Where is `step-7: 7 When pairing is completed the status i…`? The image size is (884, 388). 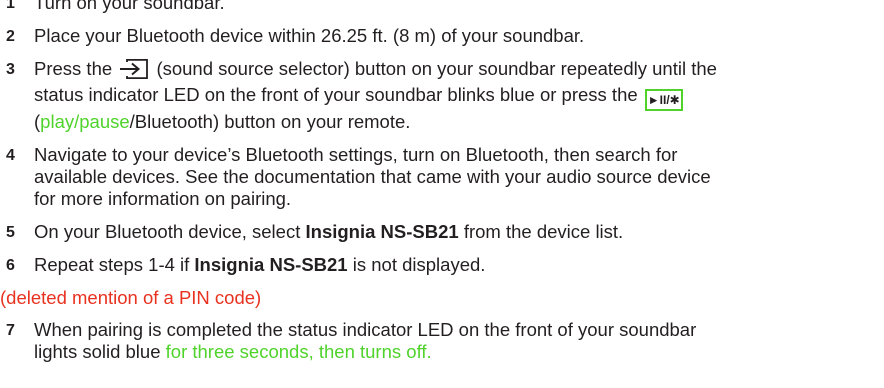
step-7: 7 When pairing is completed the status i… is located at coordinates (442, 341).